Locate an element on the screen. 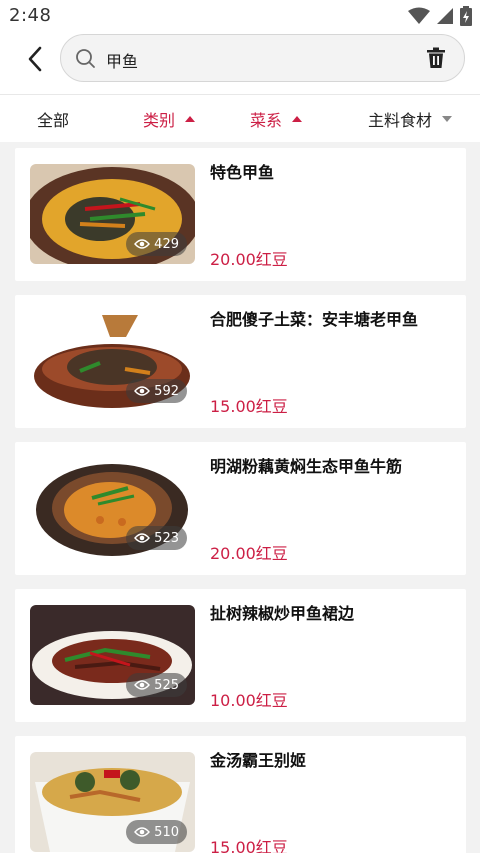 Image resolution: width=480 pixels, height=853 pixels. filter-all: 全部 is located at coordinates (53, 119).